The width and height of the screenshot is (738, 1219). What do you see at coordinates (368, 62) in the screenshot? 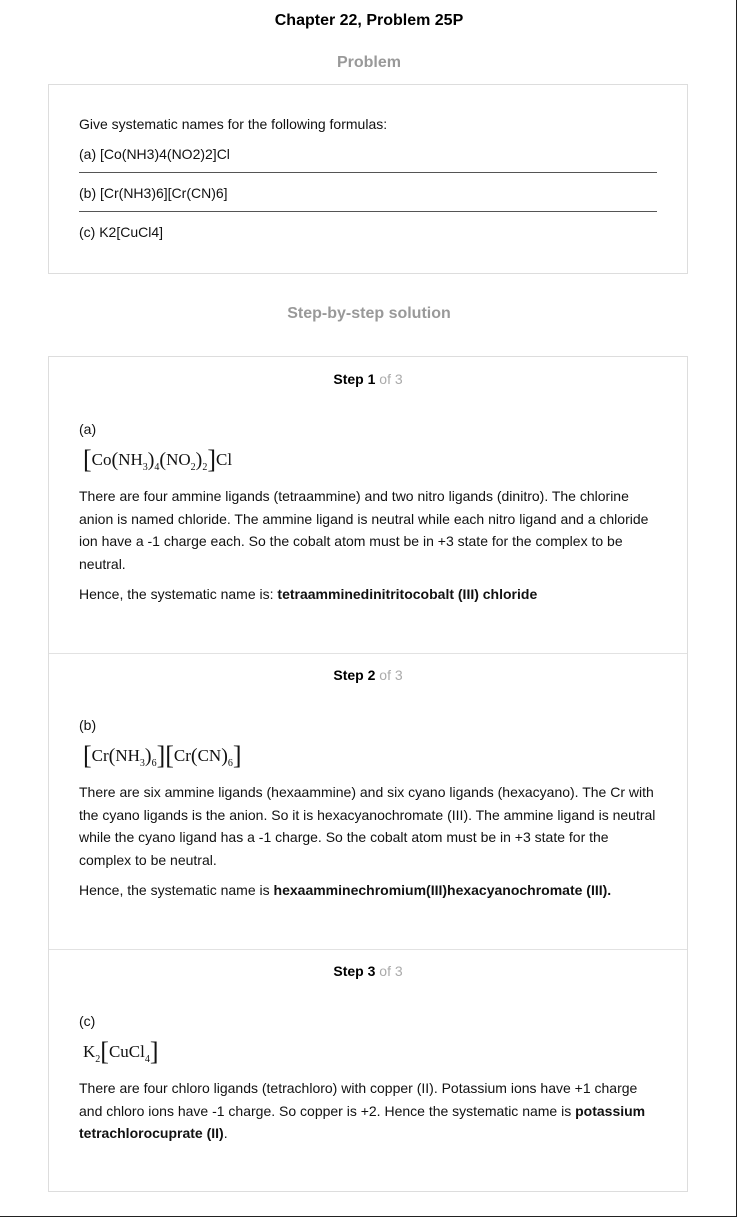
I see `problem-heading: Problem` at bounding box center [368, 62].